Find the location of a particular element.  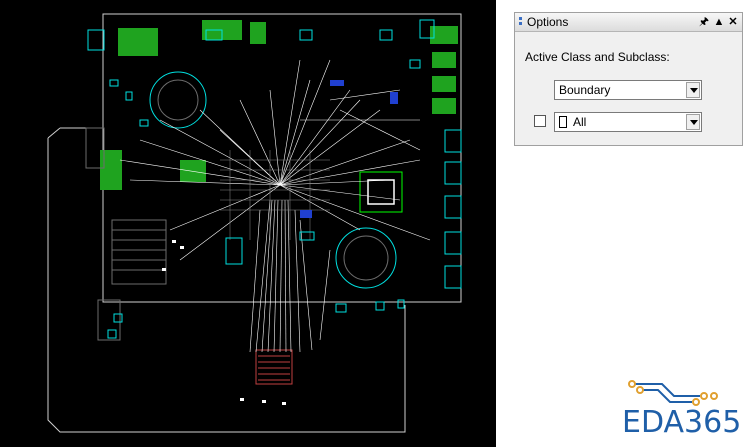

logo-text: EDA365 is located at coordinates (682, 422).